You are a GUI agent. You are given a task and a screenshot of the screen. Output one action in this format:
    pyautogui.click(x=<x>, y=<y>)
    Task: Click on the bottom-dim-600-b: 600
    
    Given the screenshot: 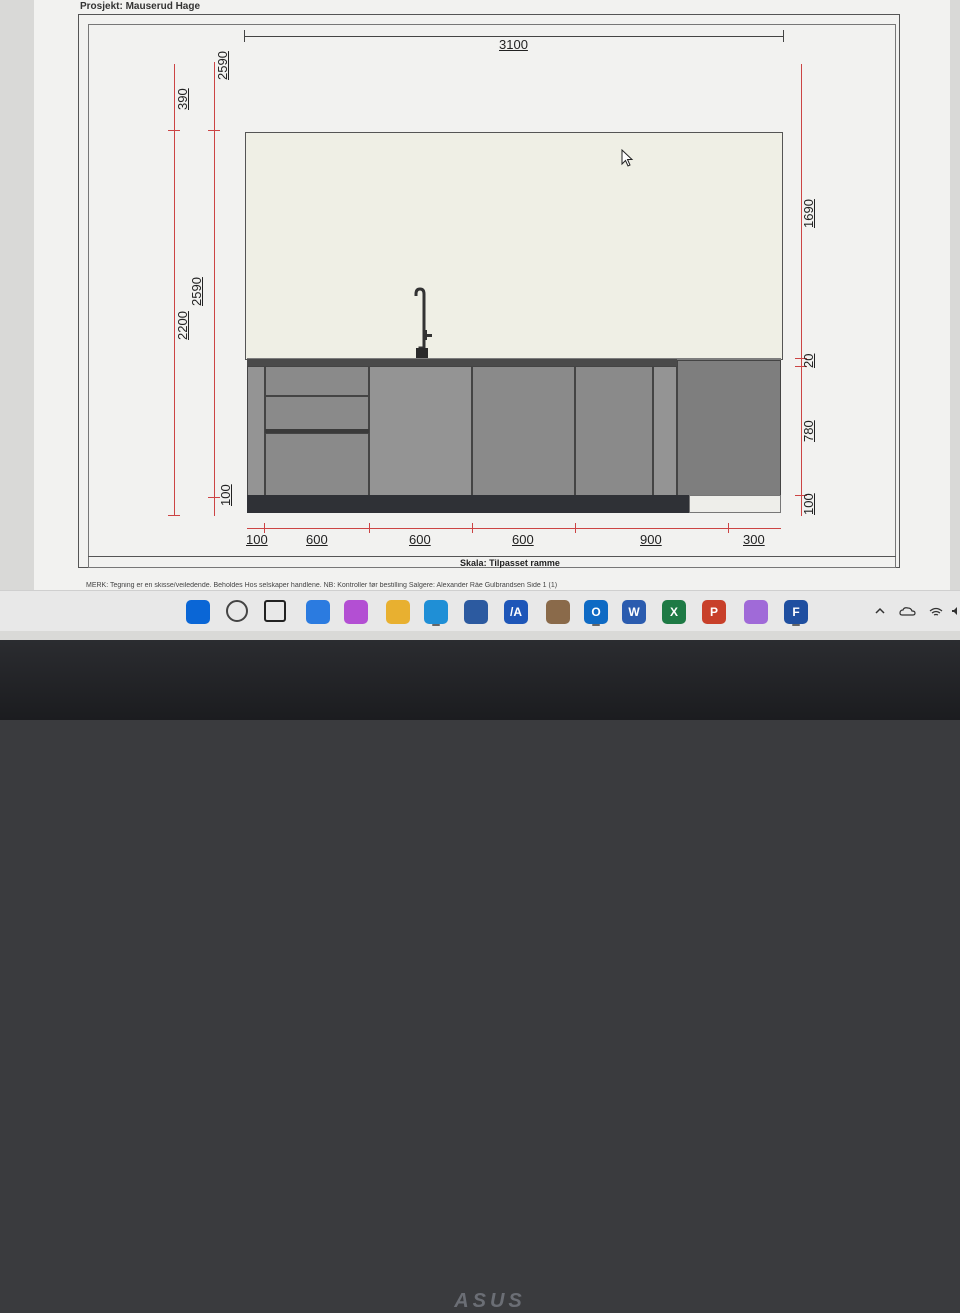 What is the action you would take?
    pyautogui.click(x=420, y=539)
    